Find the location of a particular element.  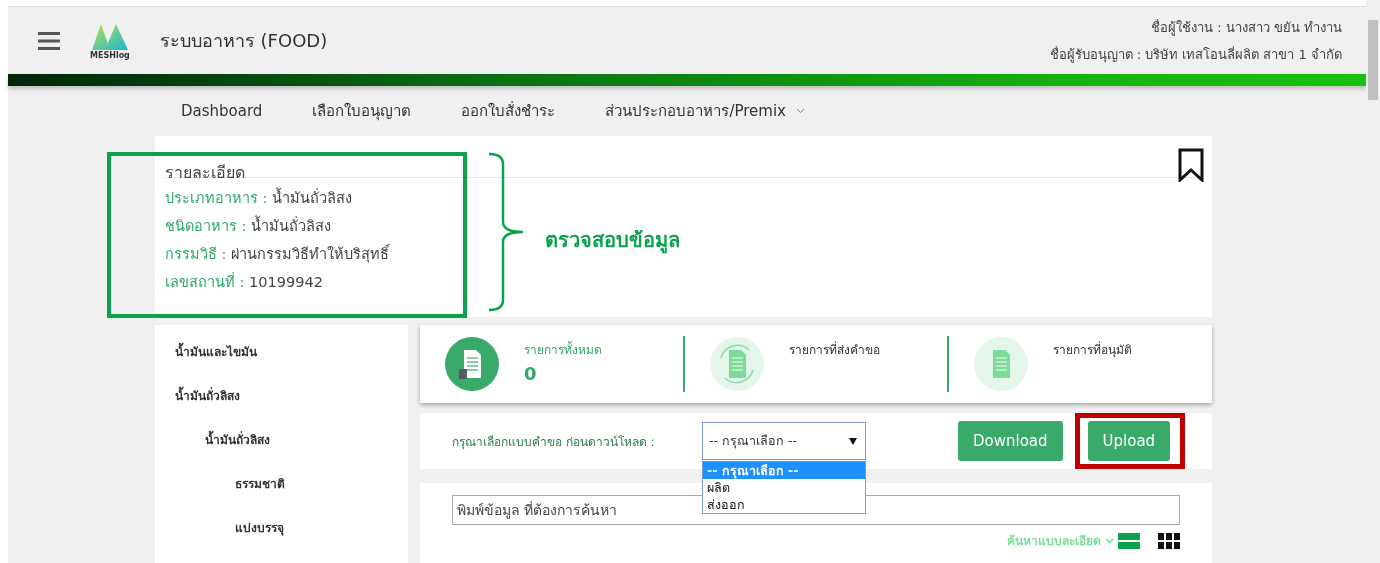

request-type-select: -- กรุณาเลือก -- is located at coordinates (784, 441).